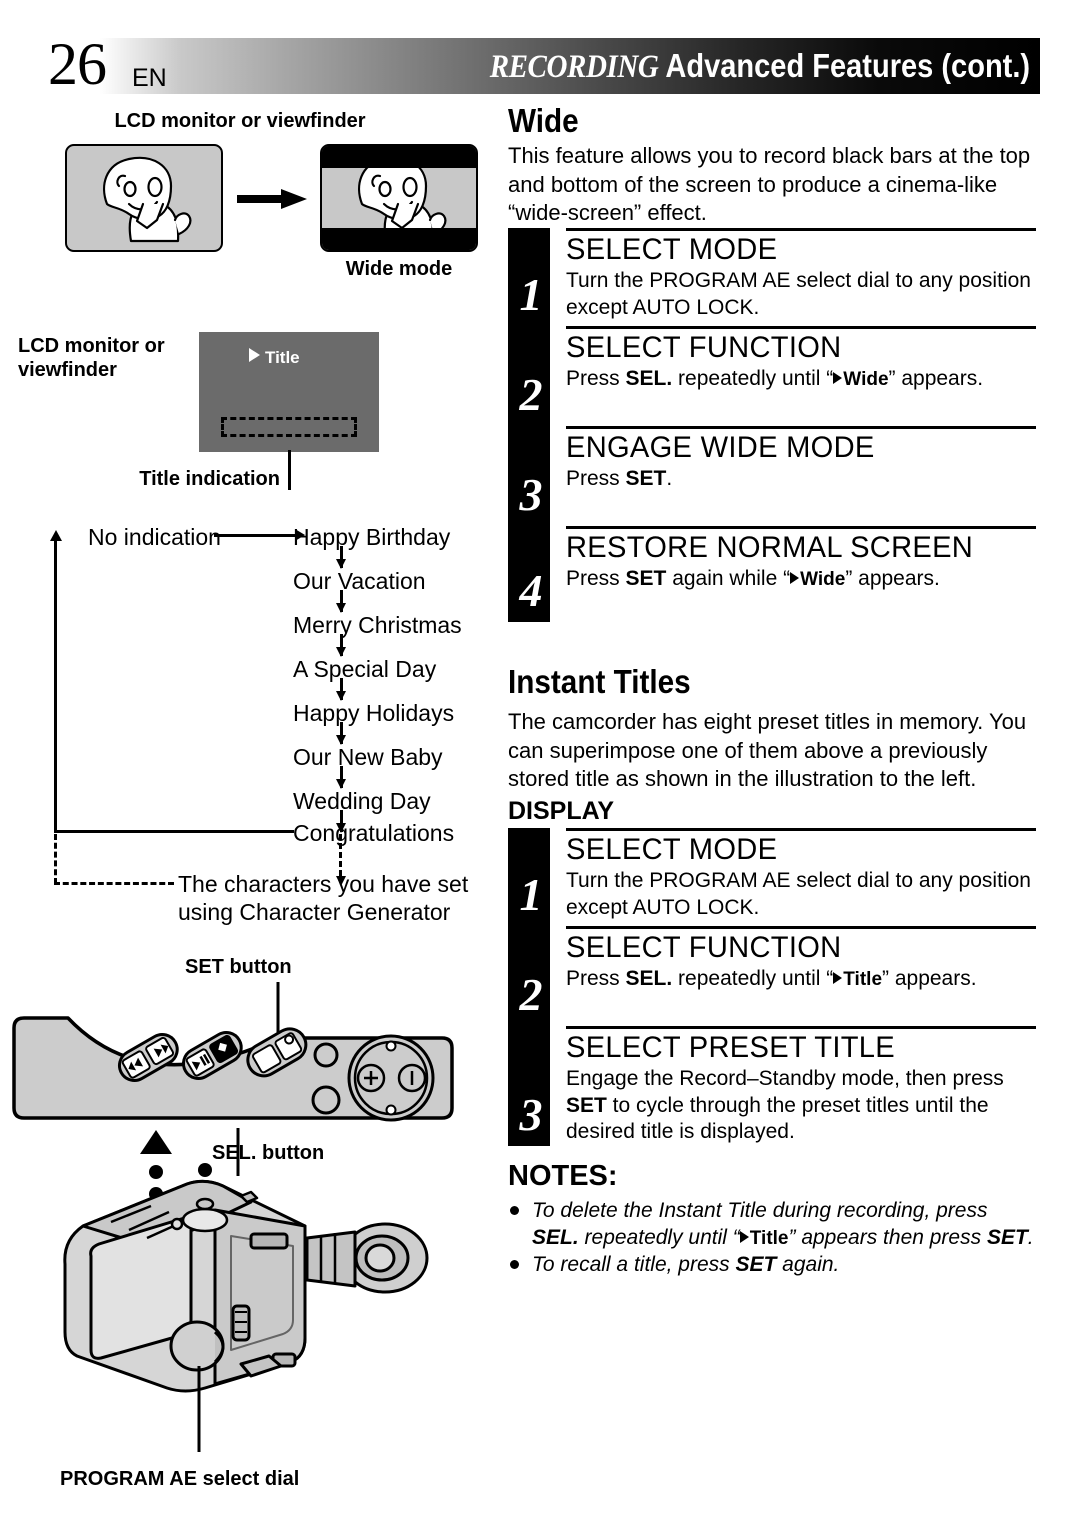  Describe the element at coordinates (372, 537) in the screenshot. I see `flow-item: Happy Birthday` at that location.